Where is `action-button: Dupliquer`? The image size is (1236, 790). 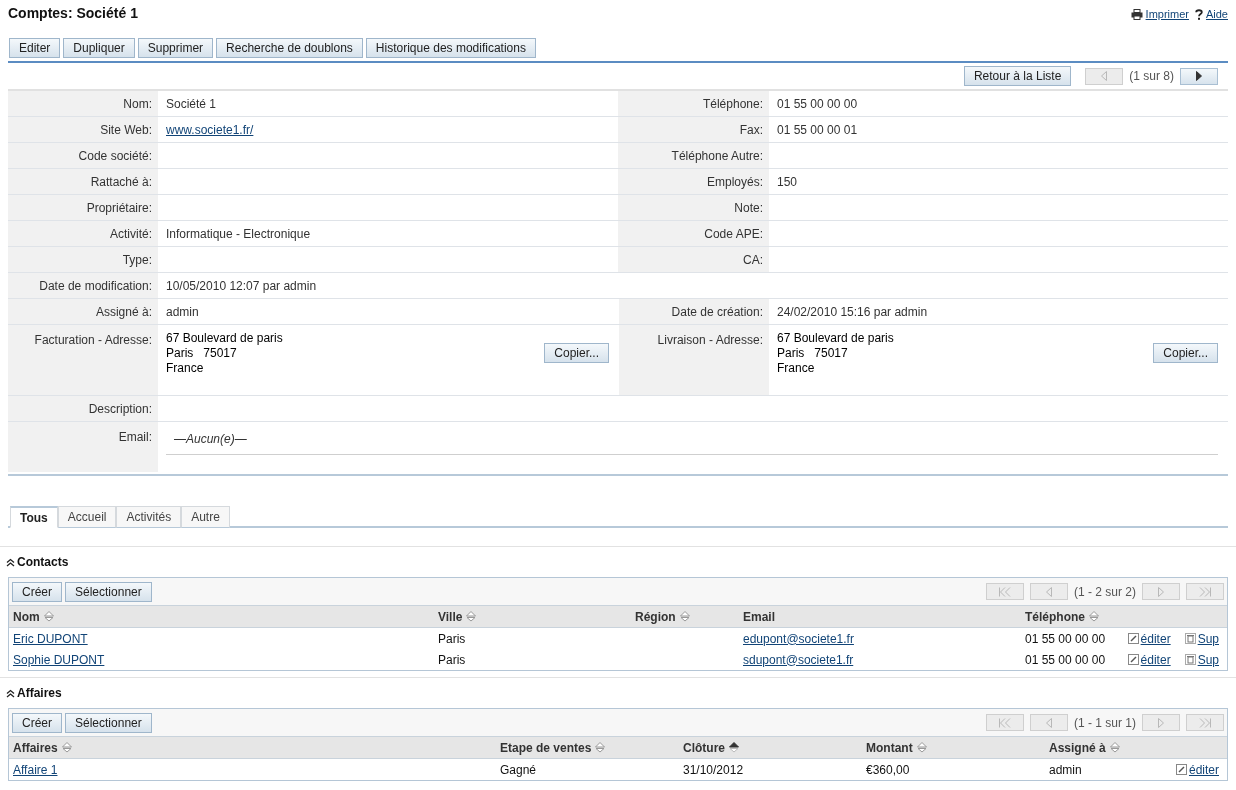
action-button: Dupliquer is located at coordinates (99, 48).